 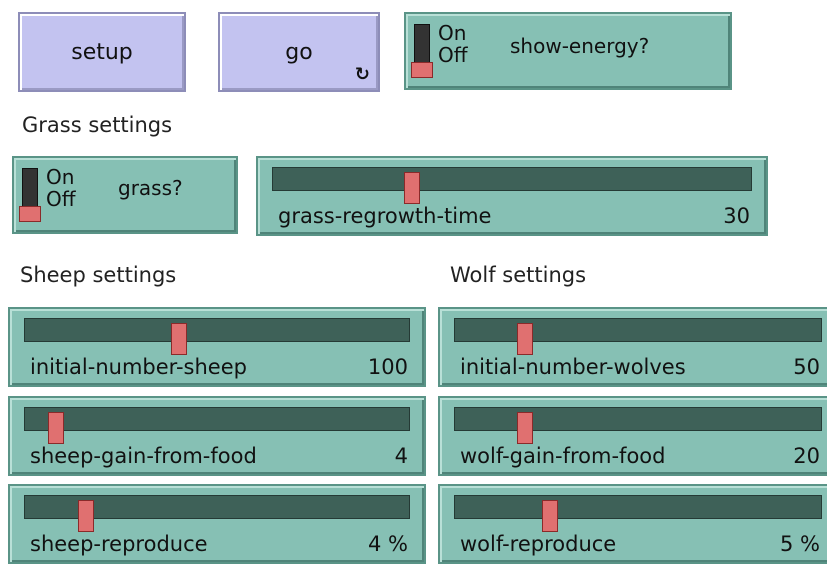 I want to click on grass-settings-heading: Grass settings, so click(x=97, y=125).